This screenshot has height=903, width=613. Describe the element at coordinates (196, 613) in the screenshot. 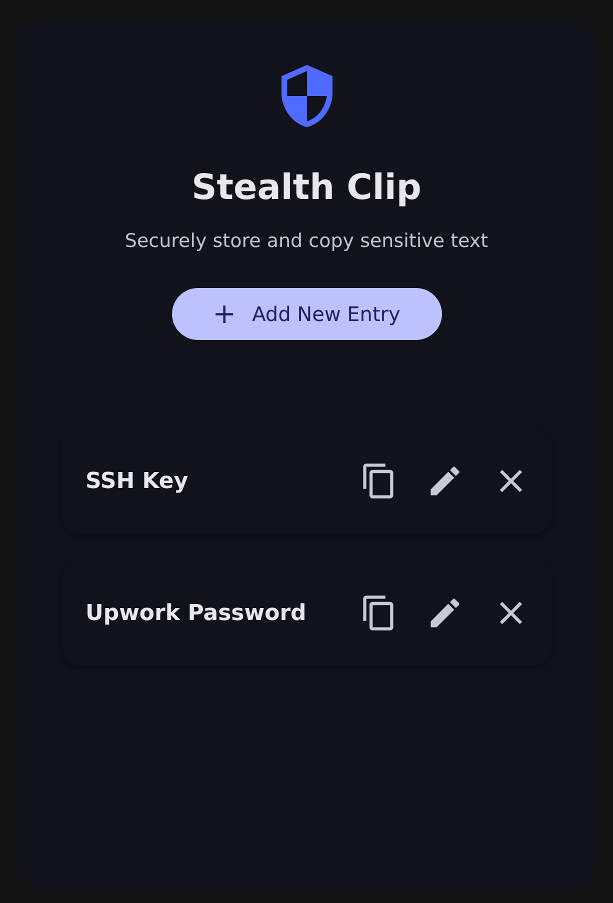

I see `entry-name: Upwork Password` at that location.